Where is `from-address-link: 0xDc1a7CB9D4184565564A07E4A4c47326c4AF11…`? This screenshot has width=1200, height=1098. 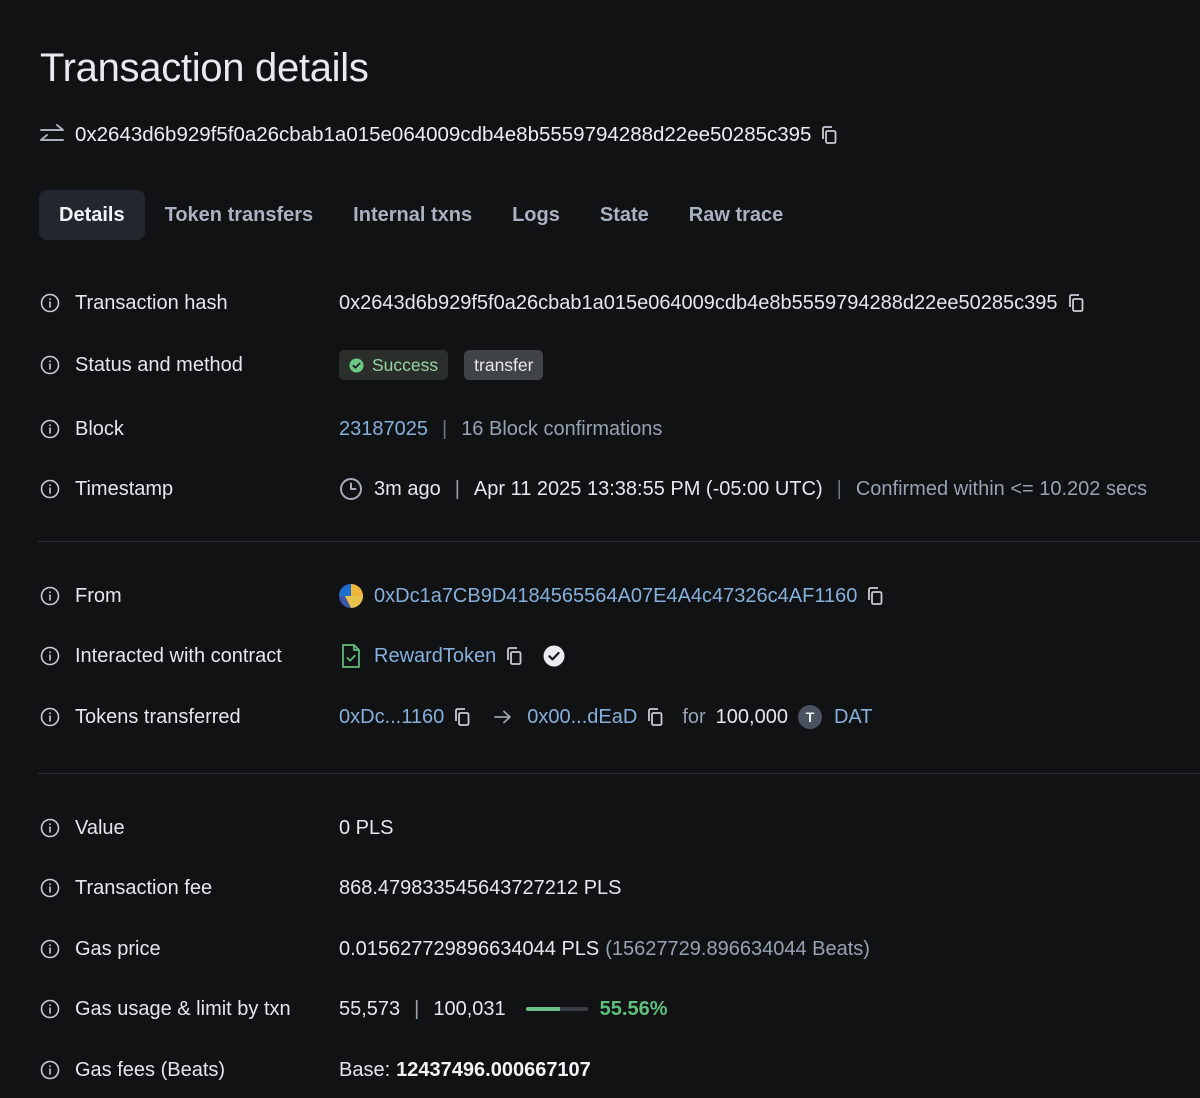 from-address-link: 0xDc1a7CB9D4184565564A07E4A4c47326c4AF11… is located at coordinates (615, 596).